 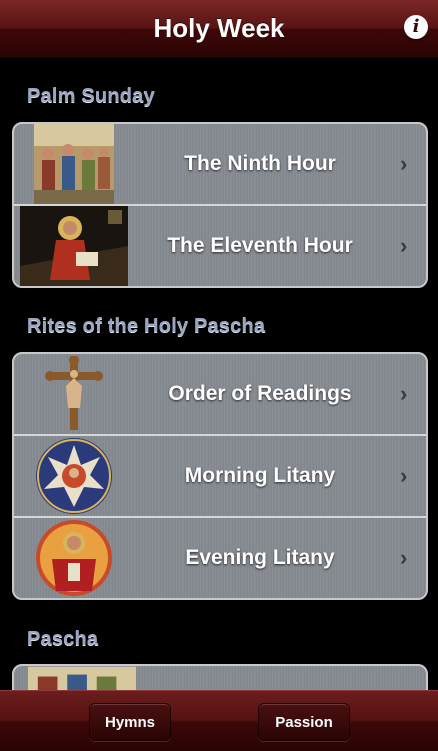 What do you see at coordinates (146, 326) in the screenshot?
I see `section-header-rites: Rites of the Holy Pascha` at bounding box center [146, 326].